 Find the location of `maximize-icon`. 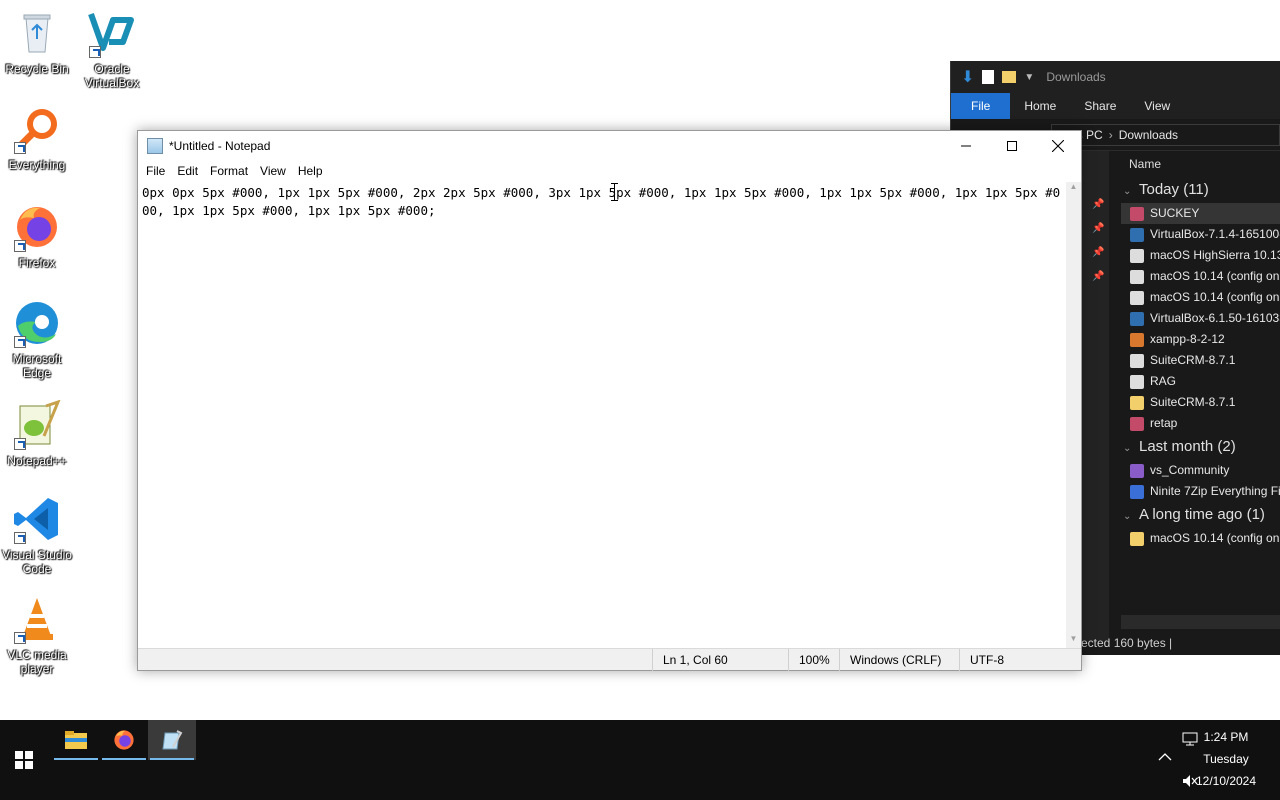

maximize-icon is located at coordinates (1012, 146).